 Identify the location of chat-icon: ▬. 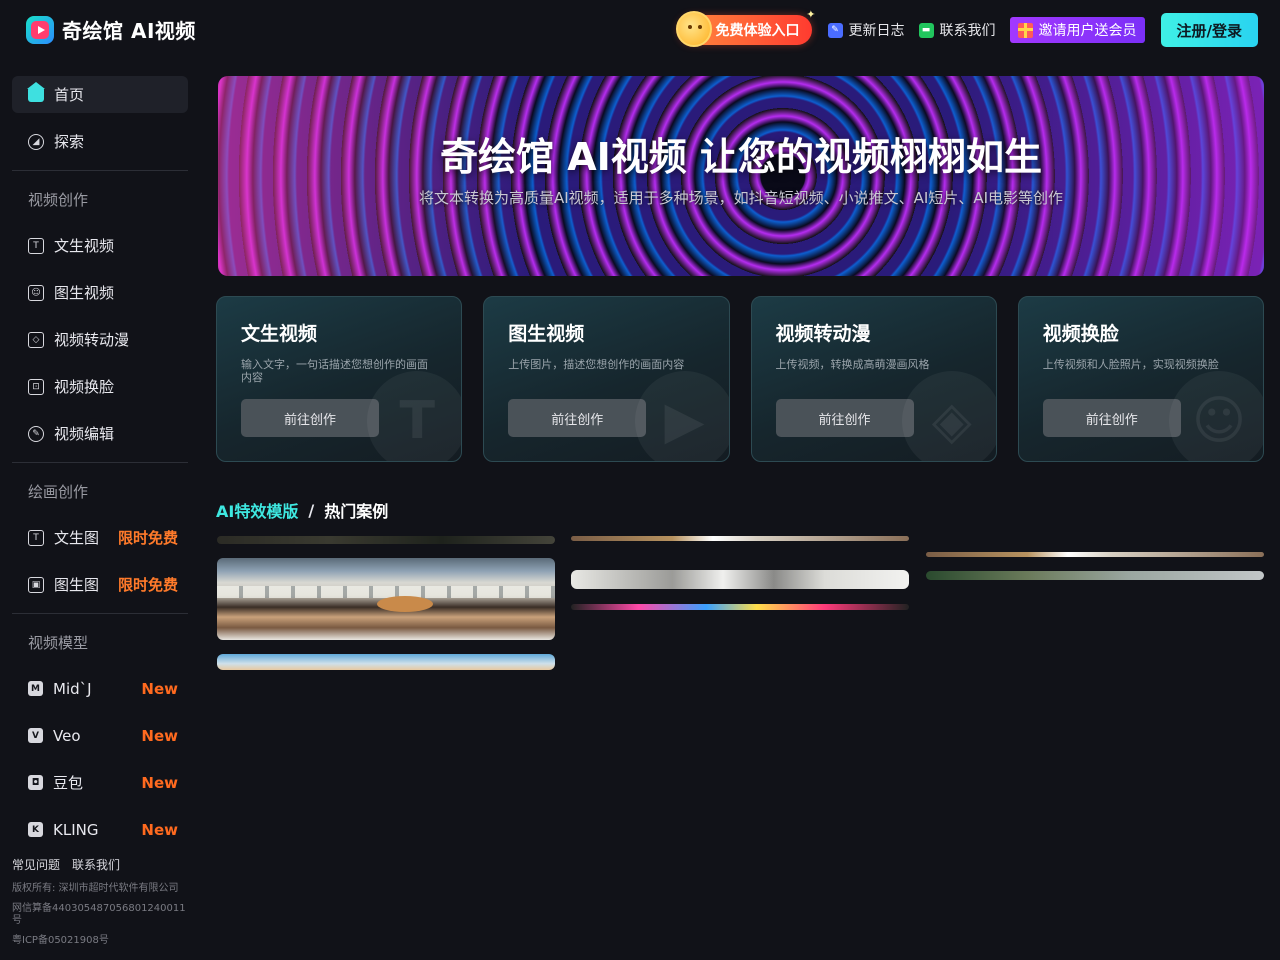
(926, 30).